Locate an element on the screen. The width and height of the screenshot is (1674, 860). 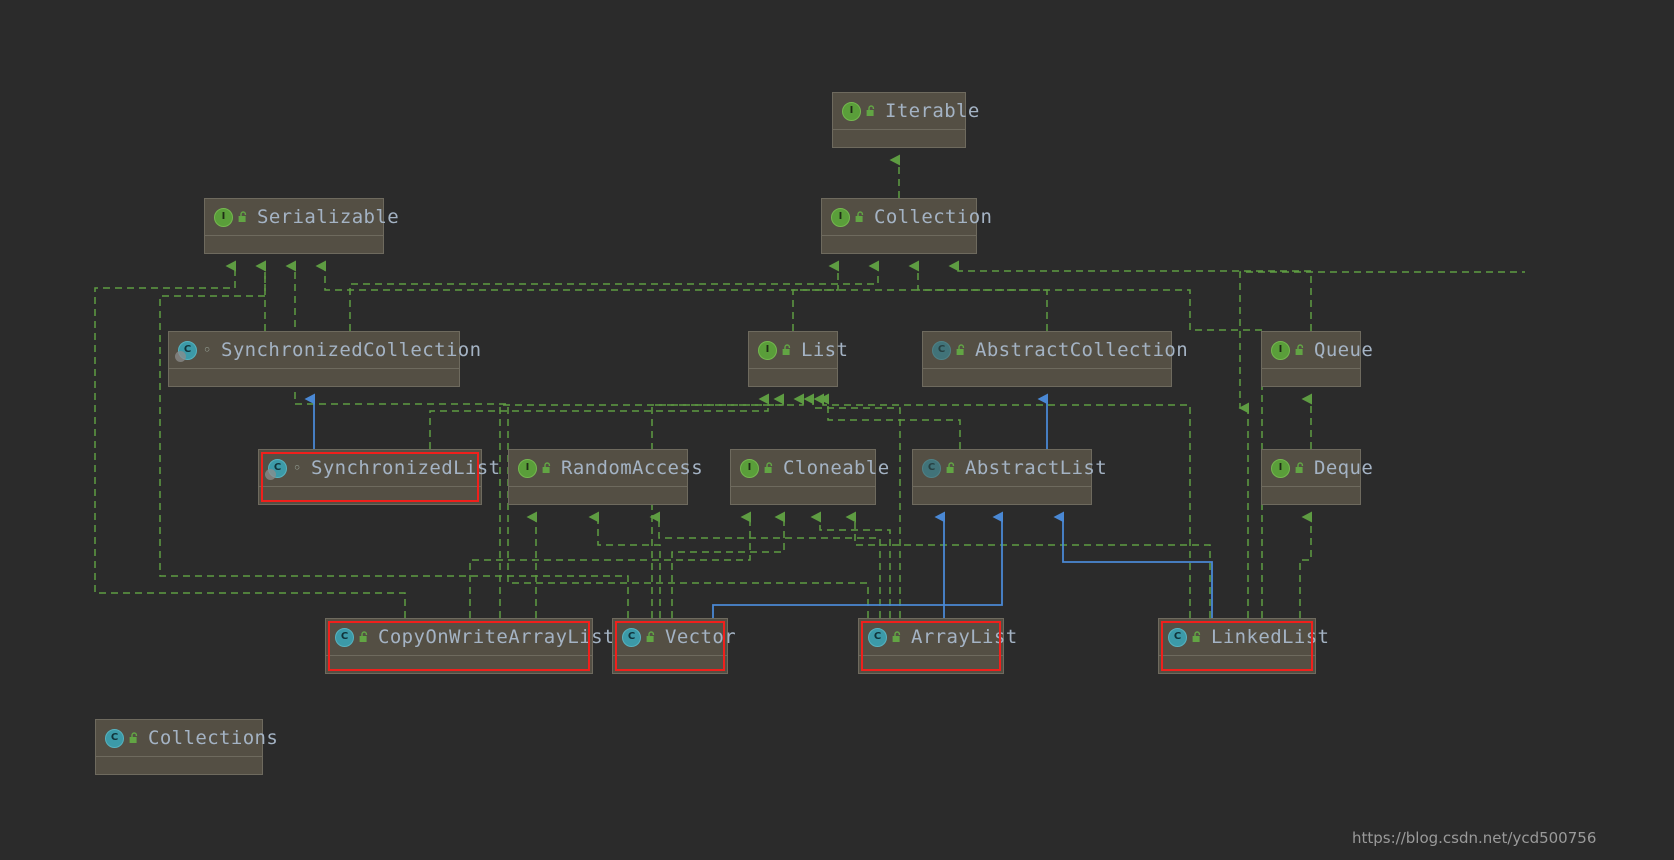
node-label: RandomAccess is located at coordinates (632, 467).